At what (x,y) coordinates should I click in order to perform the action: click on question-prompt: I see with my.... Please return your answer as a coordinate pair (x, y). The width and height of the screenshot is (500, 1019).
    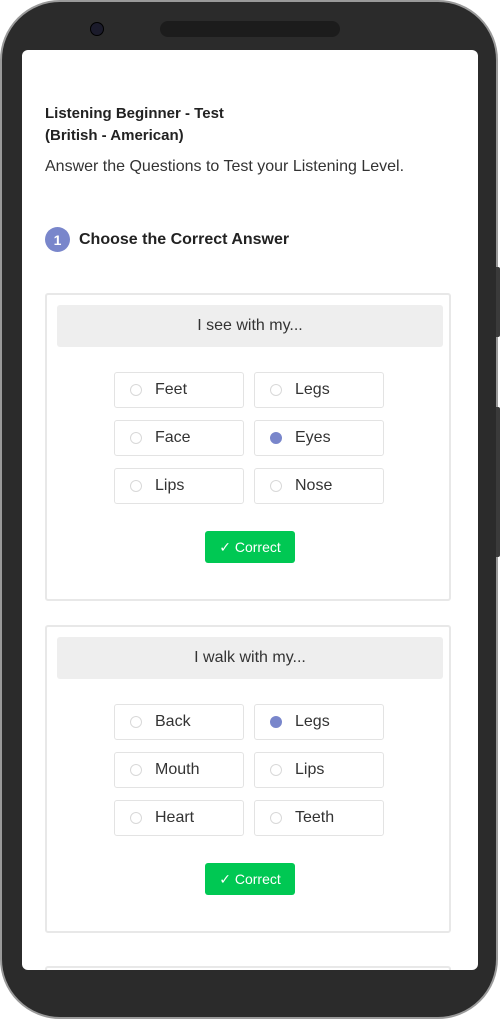
    Looking at the image, I should click on (250, 326).